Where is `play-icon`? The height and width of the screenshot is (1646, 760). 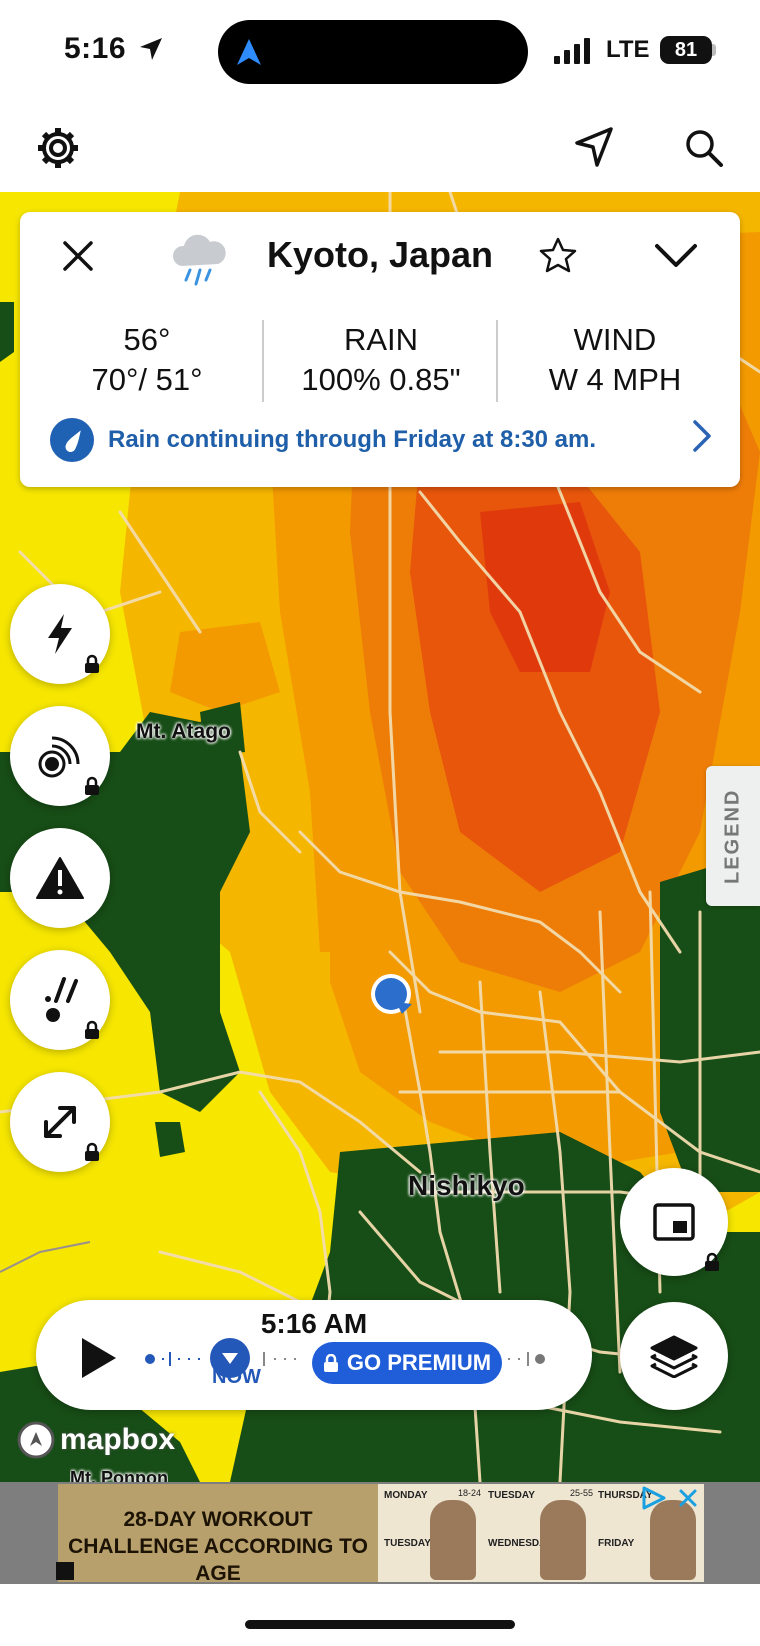
play-icon is located at coordinates (98, 1358).